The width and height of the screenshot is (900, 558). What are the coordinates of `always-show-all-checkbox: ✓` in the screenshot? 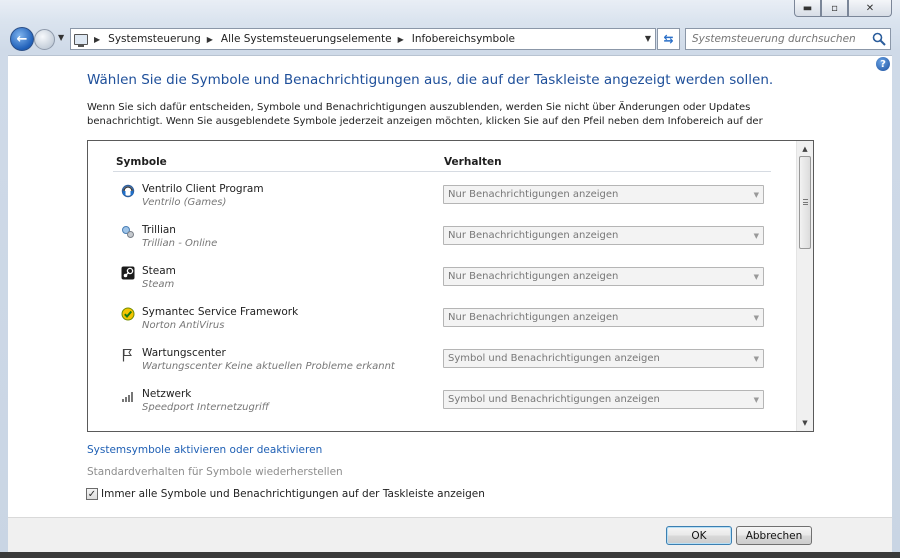 It's located at (92, 494).